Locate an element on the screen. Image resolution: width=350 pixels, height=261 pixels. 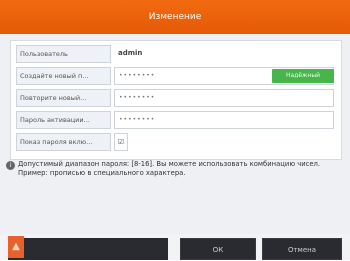
password-strength-badge: Надёжный is located at coordinates (303, 76).